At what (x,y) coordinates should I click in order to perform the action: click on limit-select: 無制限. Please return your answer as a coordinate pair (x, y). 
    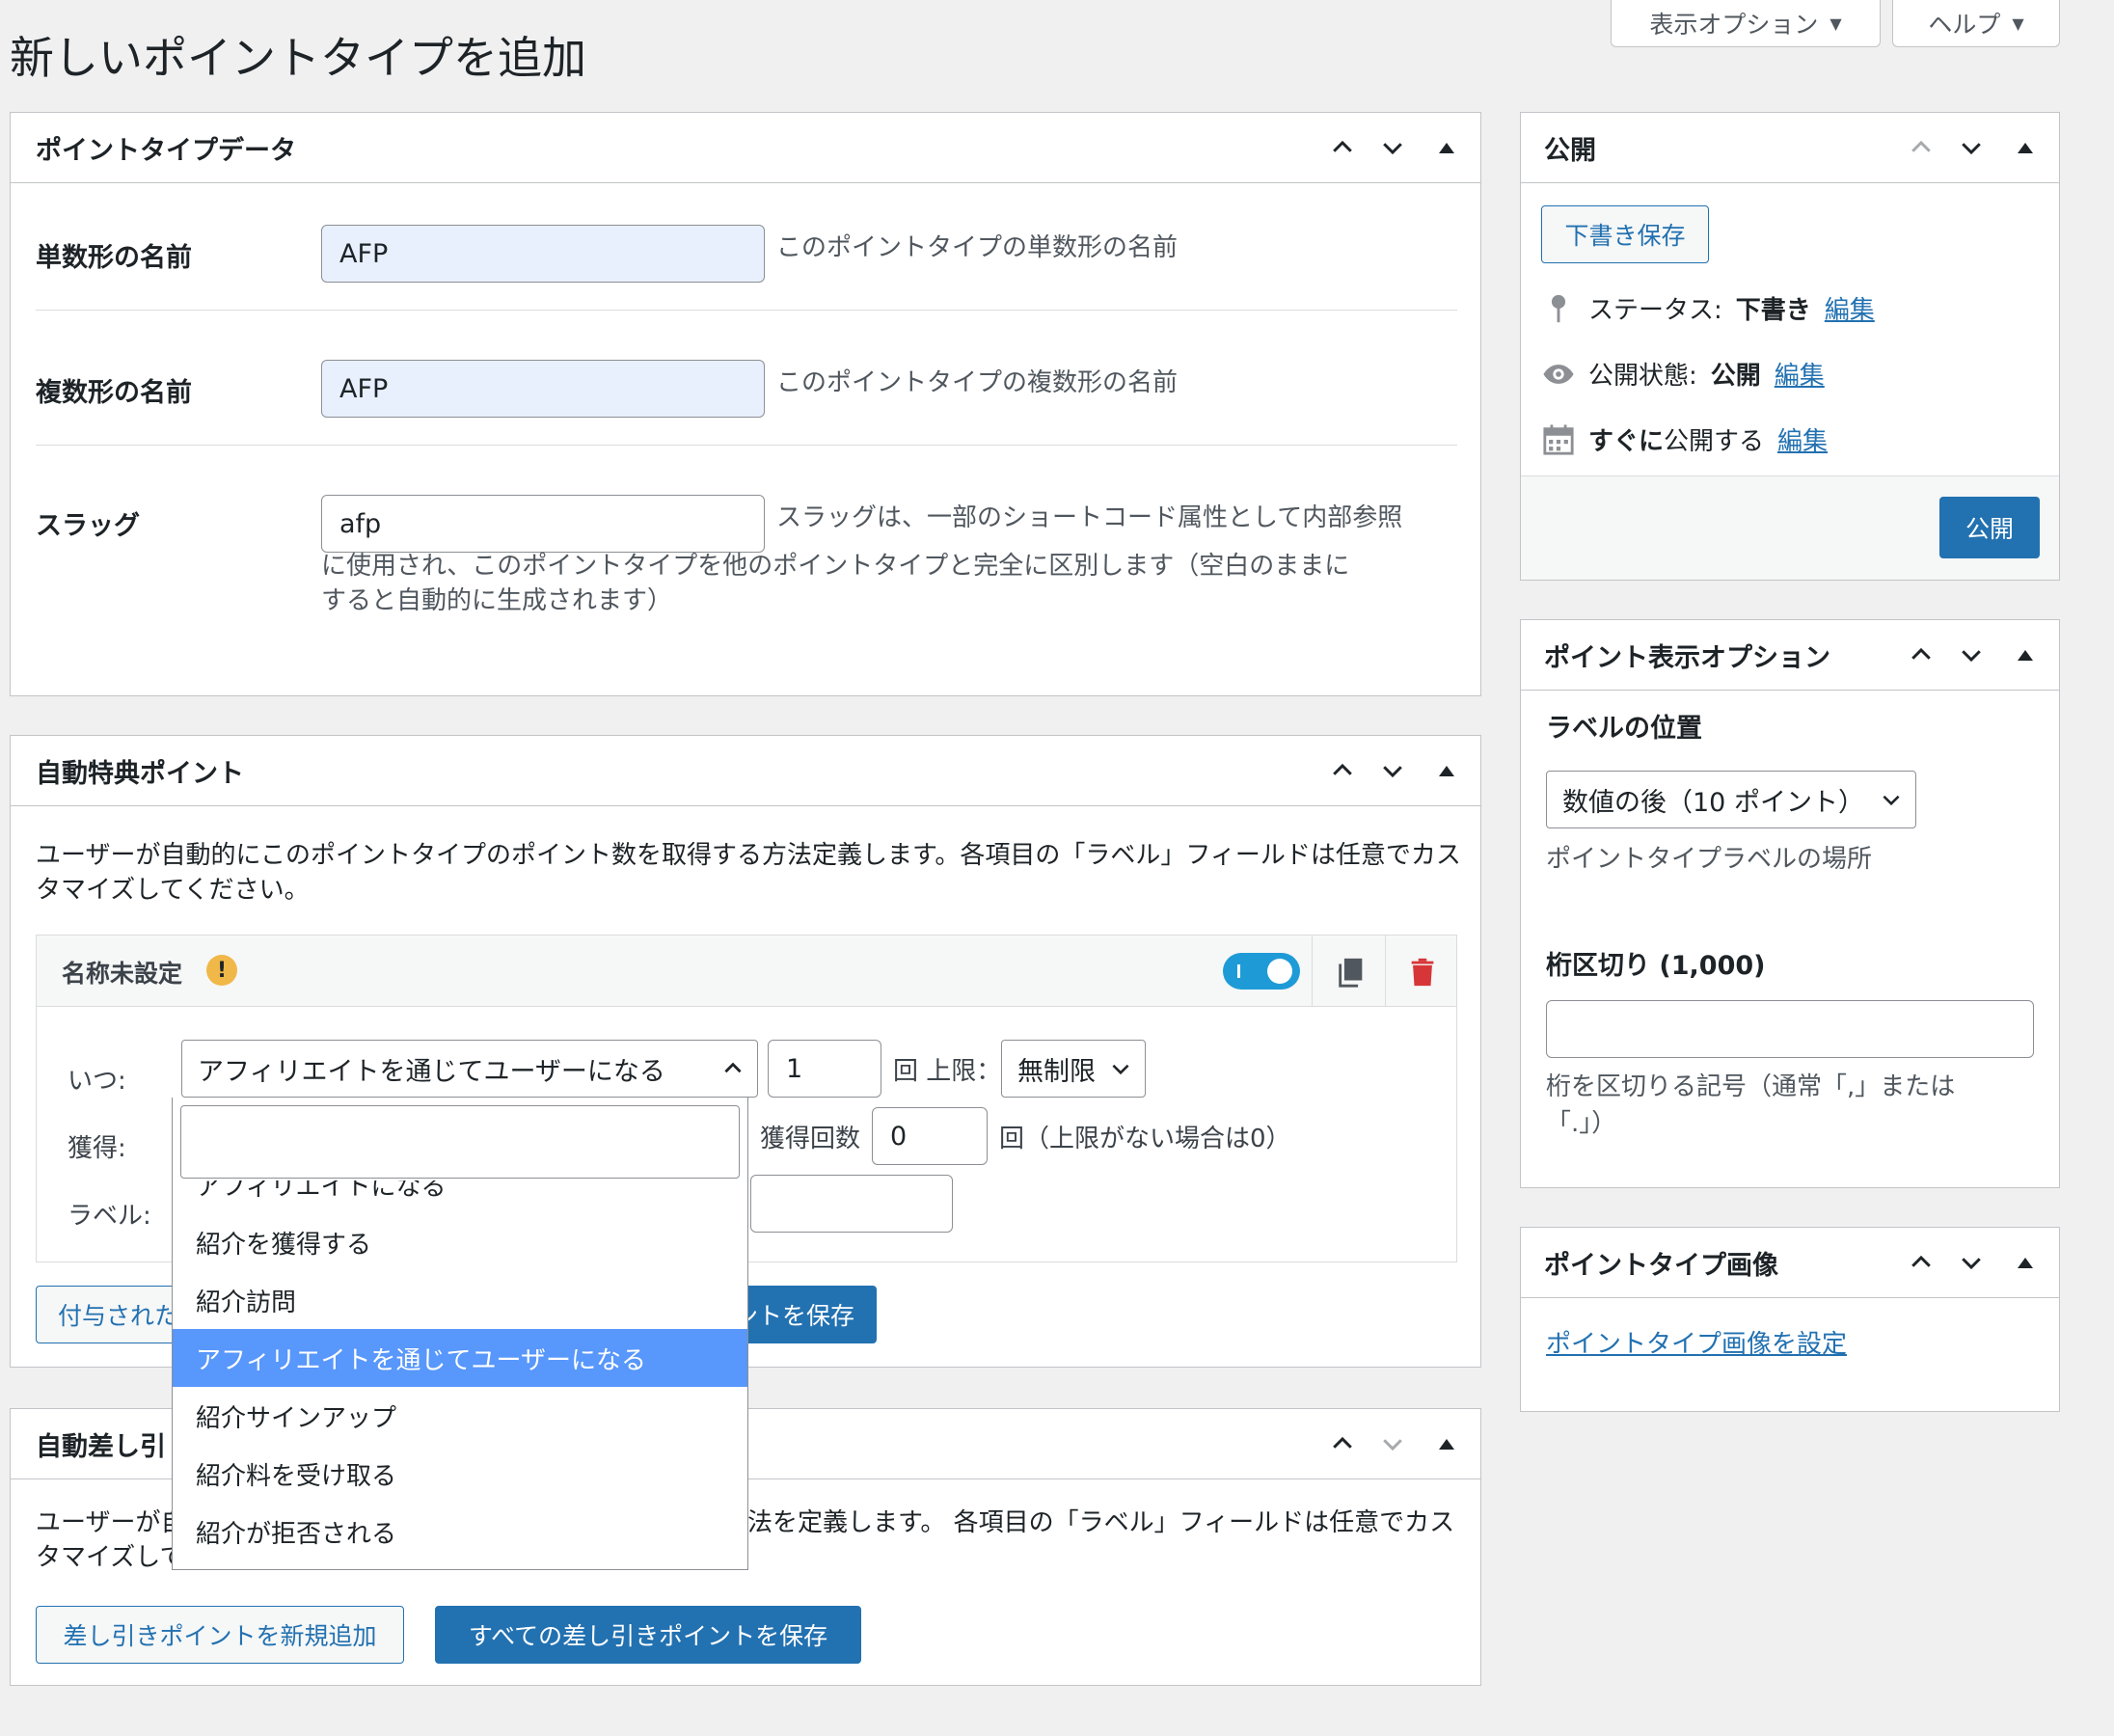
    Looking at the image, I should click on (1073, 1069).